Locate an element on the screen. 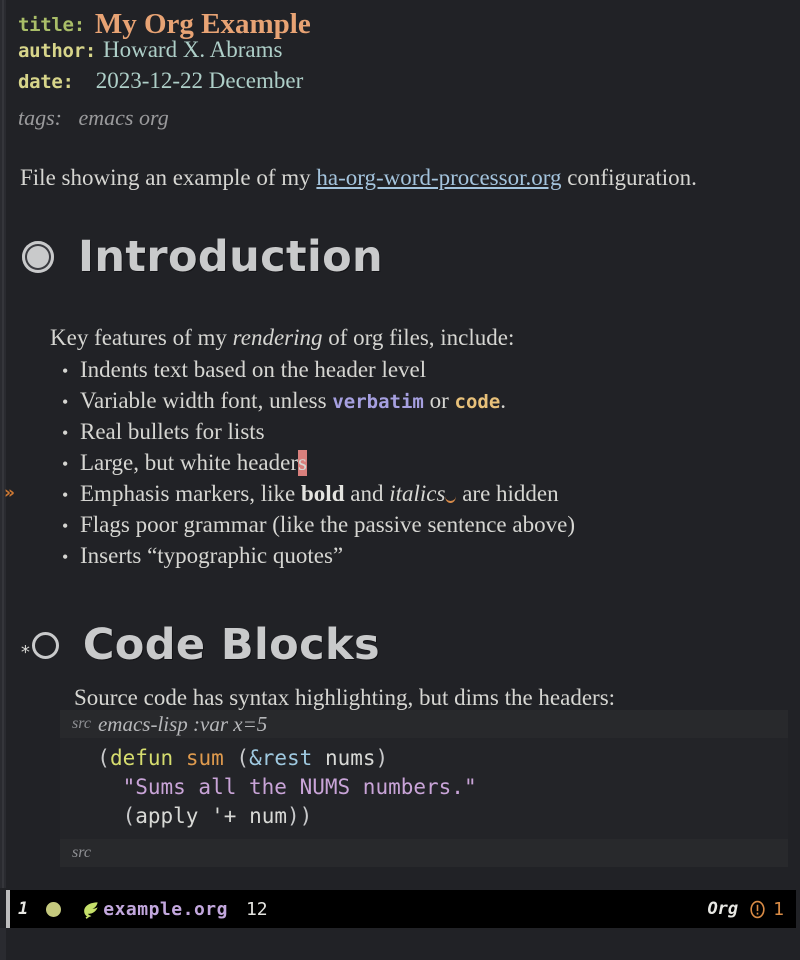 Image resolution: width=800 pixels, height=960 pixels. author-keyword-label: author: is located at coordinates (57, 51).